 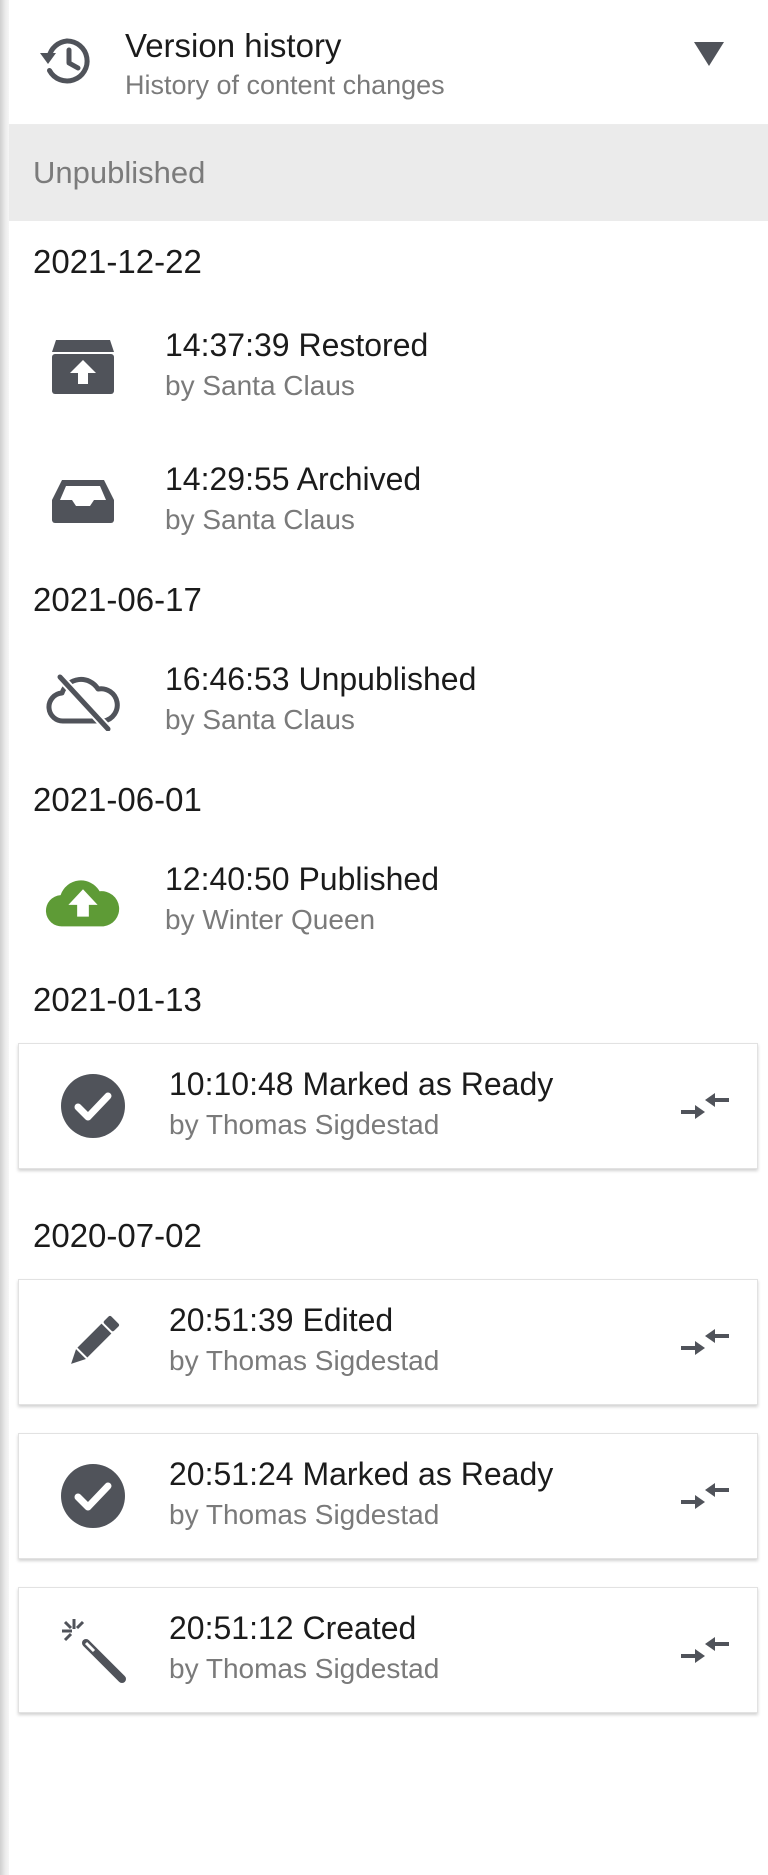 I want to click on entry-time-action: 10:10:48 Marked as Ready, so click(x=361, y=1084).